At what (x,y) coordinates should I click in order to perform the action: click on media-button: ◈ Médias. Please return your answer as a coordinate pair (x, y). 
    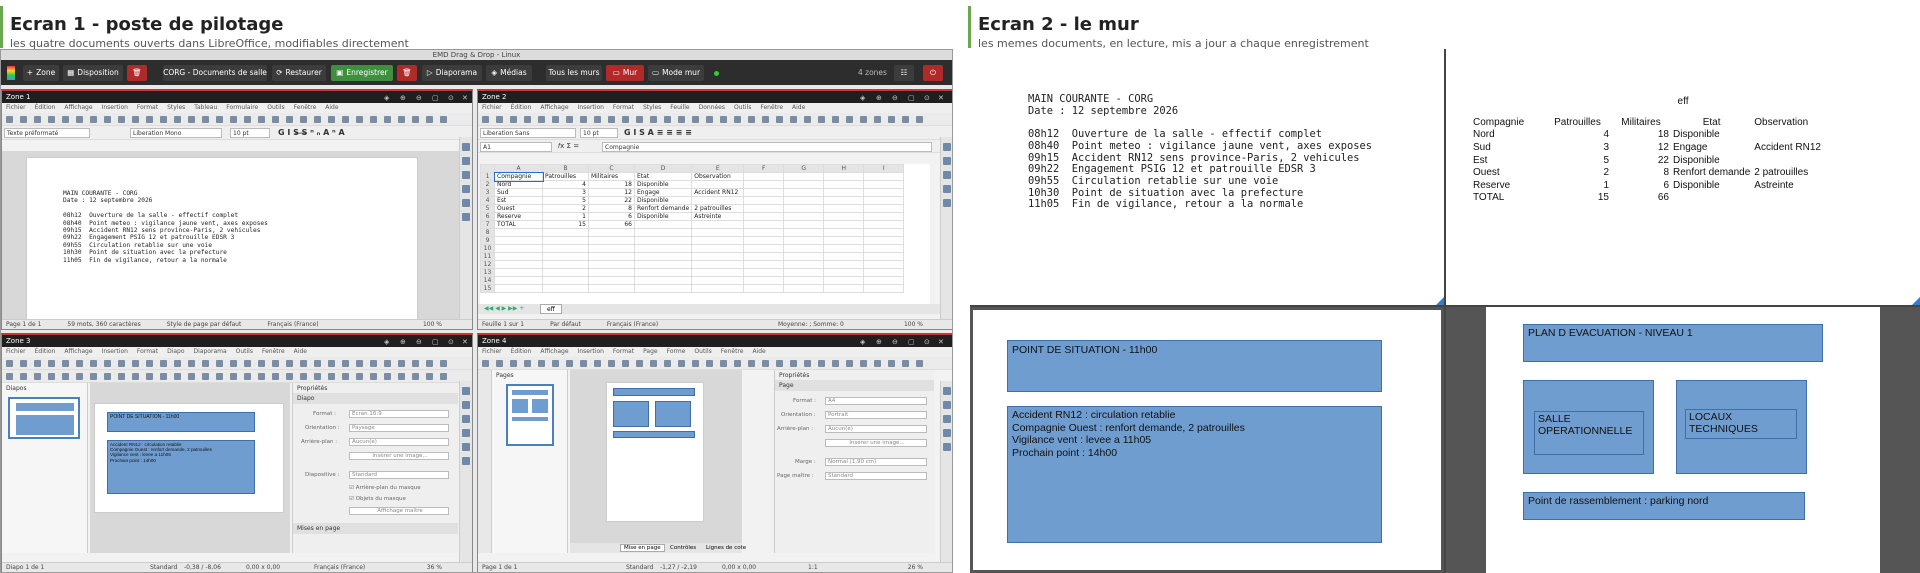
    Looking at the image, I should click on (509, 73).